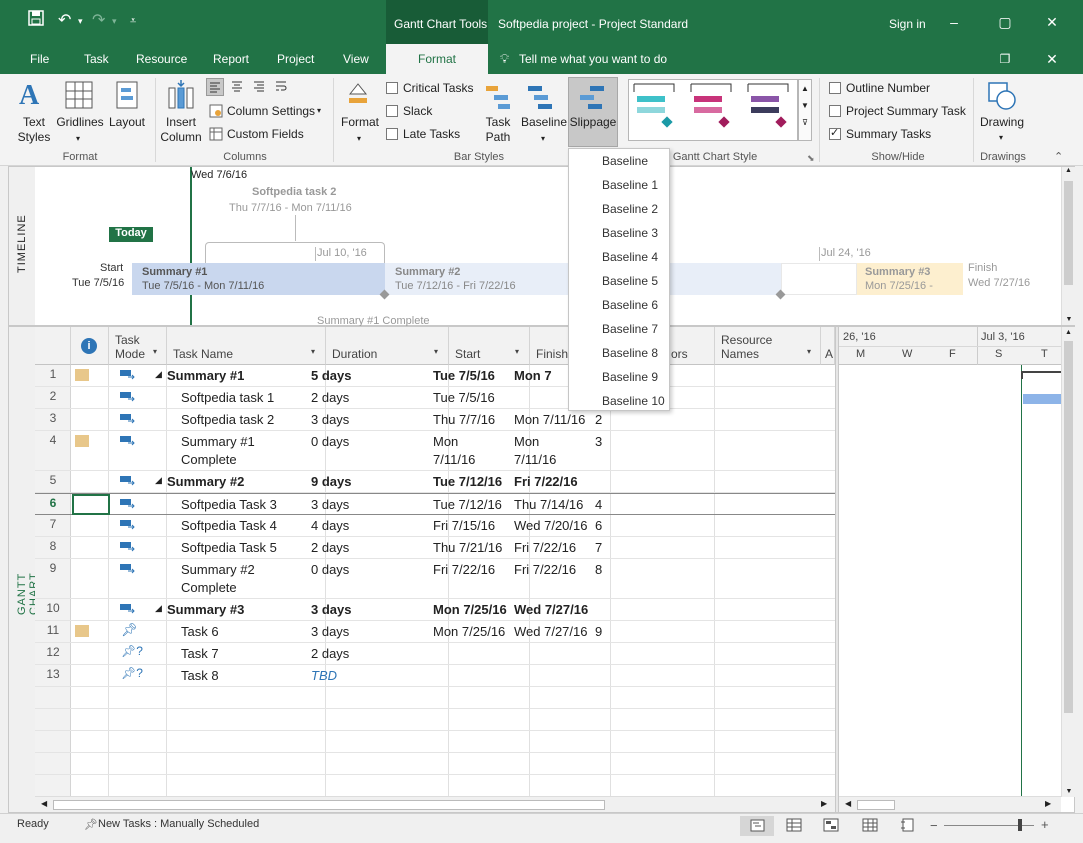 Image resolution: width=1083 pixels, height=843 pixels. What do you see at coordinates (554, 442) in the screenshot?
I see `task-finish: Mon` at bounding box center [554, 442].